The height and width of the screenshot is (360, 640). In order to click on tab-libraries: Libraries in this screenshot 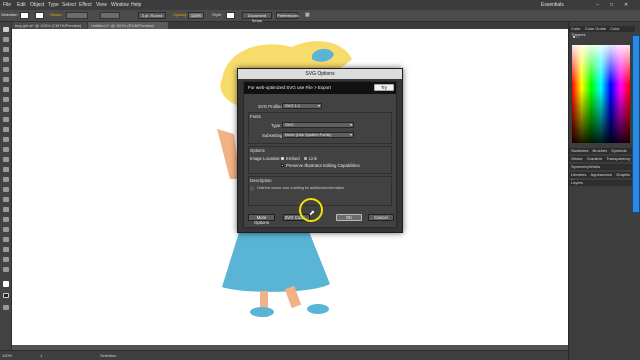, I will do `click(578, 174)`.